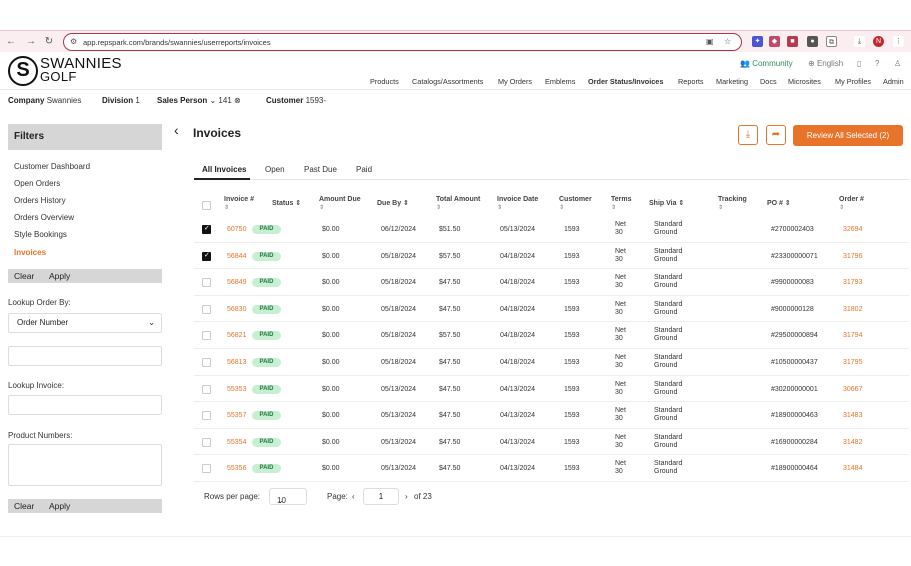 The image size is (911, 566). I want to click on col-po: PO # ⇕, so click(779, 204).